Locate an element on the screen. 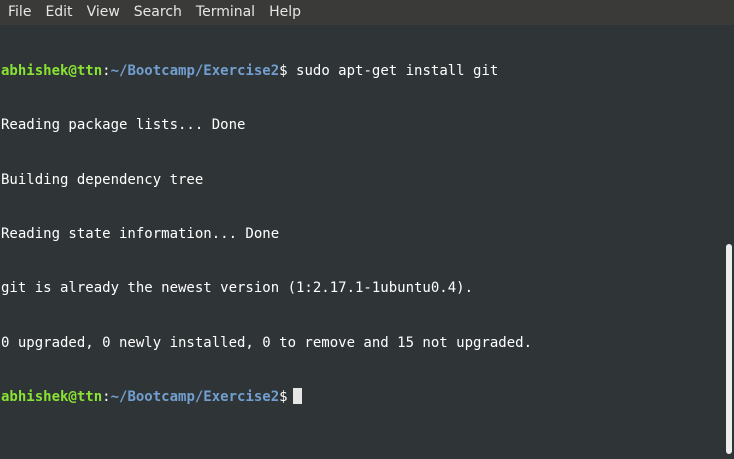  menu-edit: Edit is located at coordinates (57, 12).